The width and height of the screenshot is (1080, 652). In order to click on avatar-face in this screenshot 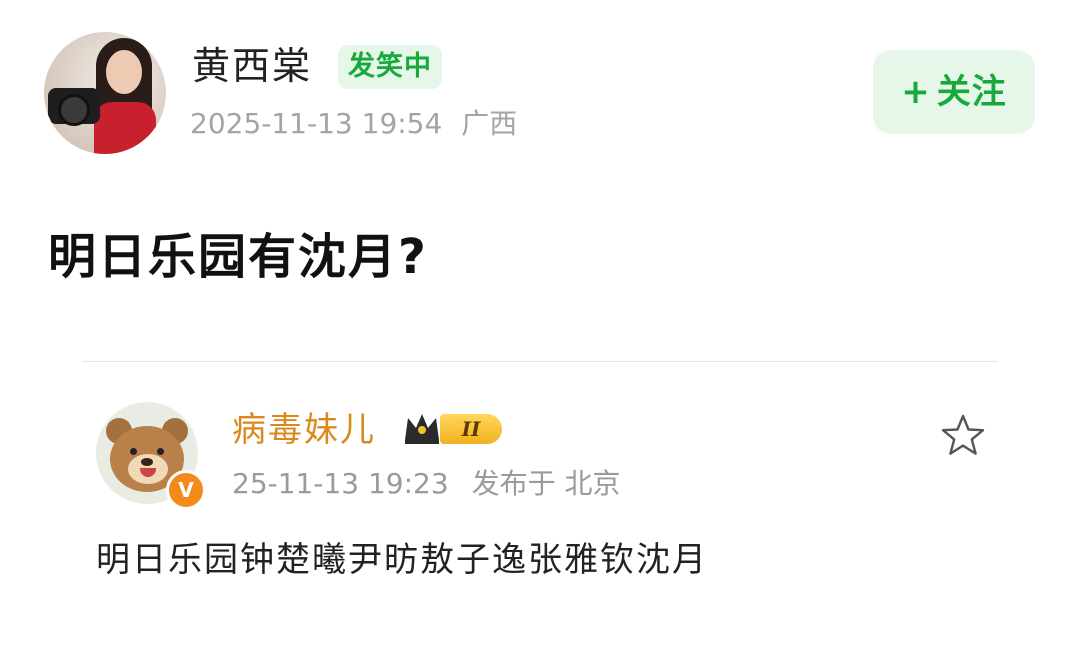, I will do `click(124, 72)`.